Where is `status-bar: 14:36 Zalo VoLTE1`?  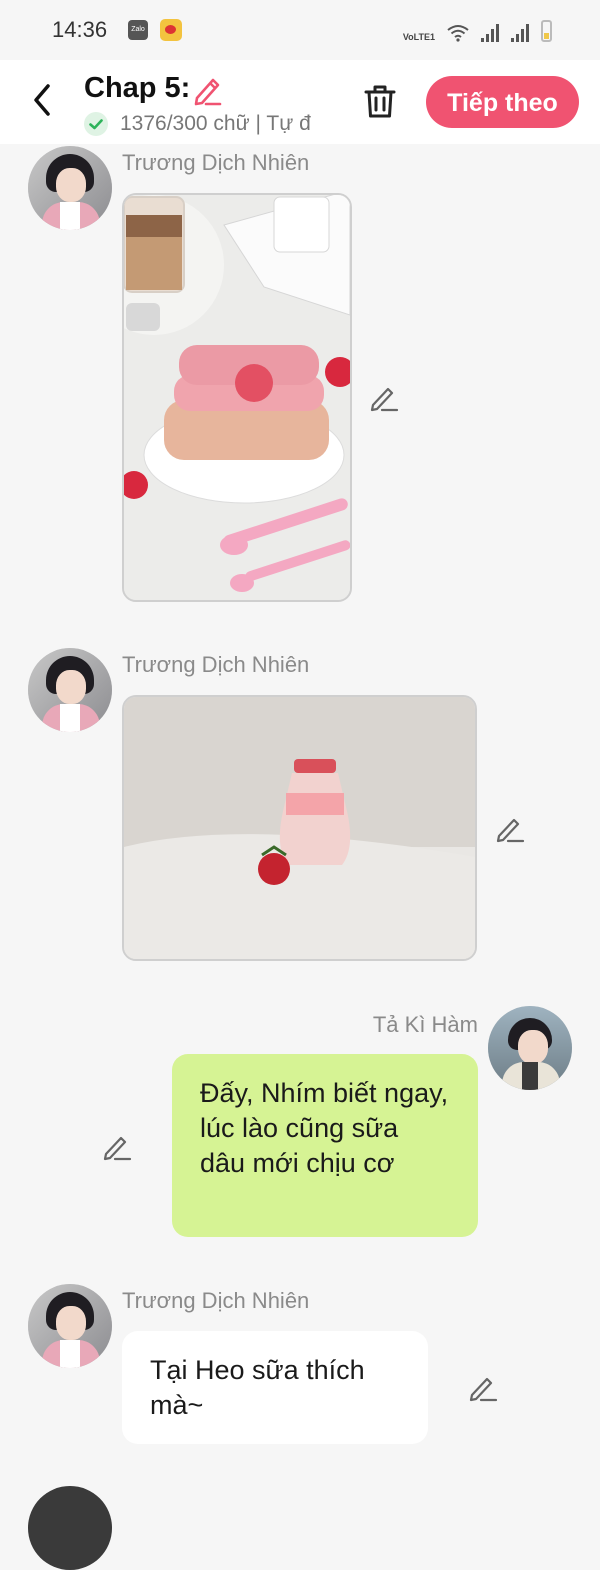 status-bar: 14:36 Zalo VoLTE1 is located at coordinates (300, 30).